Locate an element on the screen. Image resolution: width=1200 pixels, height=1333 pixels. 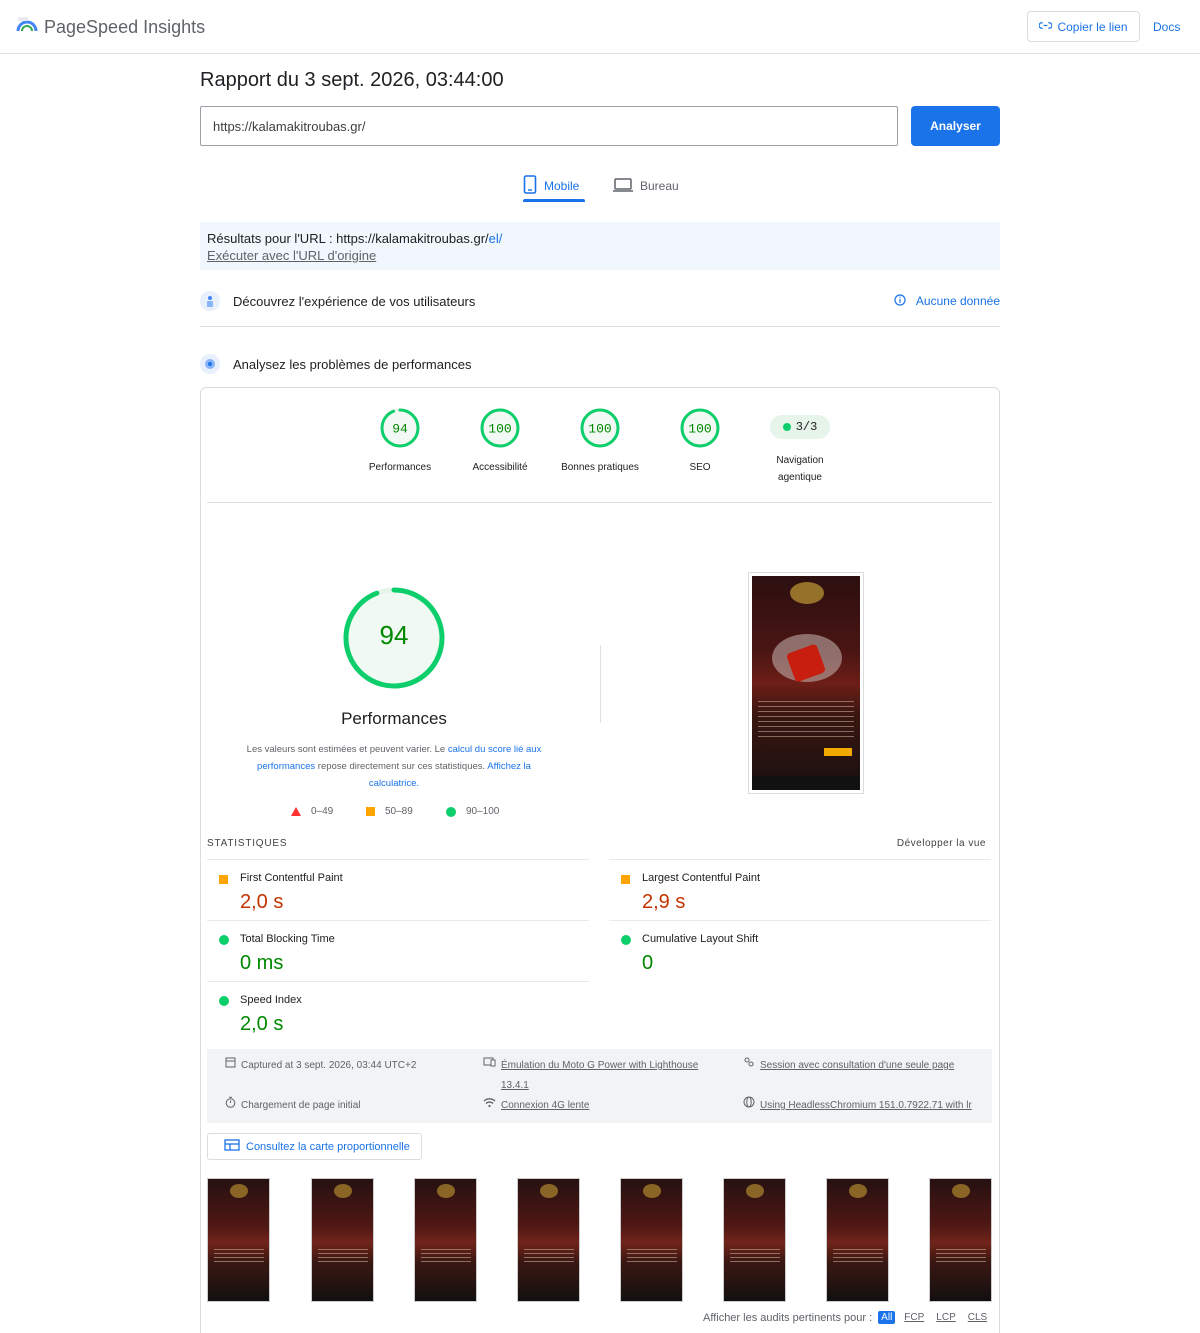
agentic-label: Navigation agentique is located at coordinates (800, 469).